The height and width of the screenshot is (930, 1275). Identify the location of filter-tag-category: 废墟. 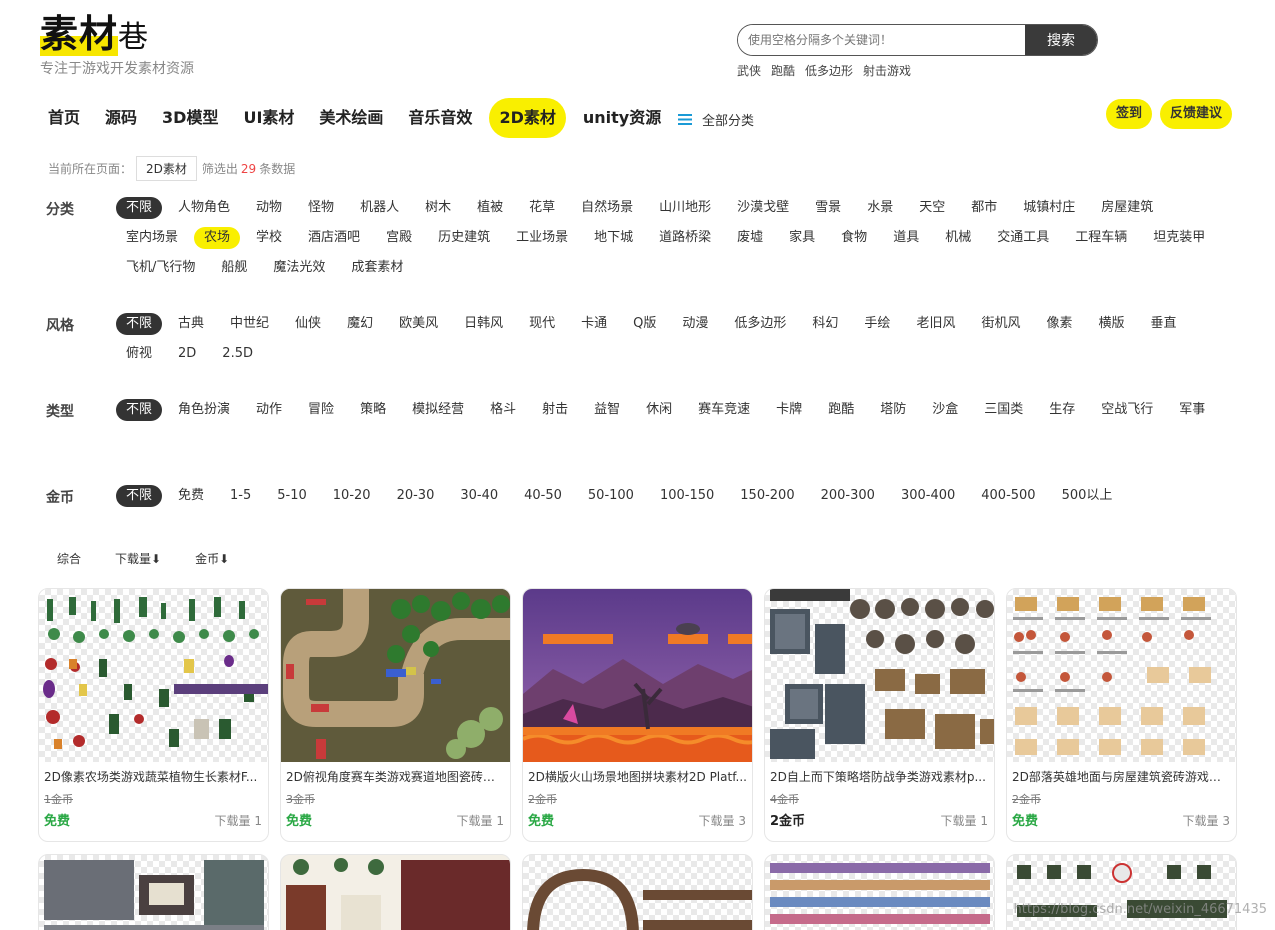
(750, 238).